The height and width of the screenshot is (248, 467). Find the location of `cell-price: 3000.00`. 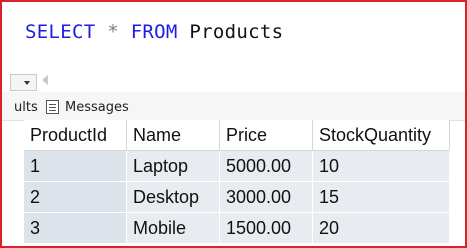

cell-price: 3000.00 is located at coordinates (266, 197).